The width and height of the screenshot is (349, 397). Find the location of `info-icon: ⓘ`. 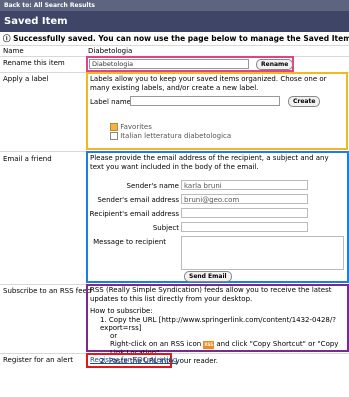

info-icon: ⓘ is located at coordinates (7, 38).